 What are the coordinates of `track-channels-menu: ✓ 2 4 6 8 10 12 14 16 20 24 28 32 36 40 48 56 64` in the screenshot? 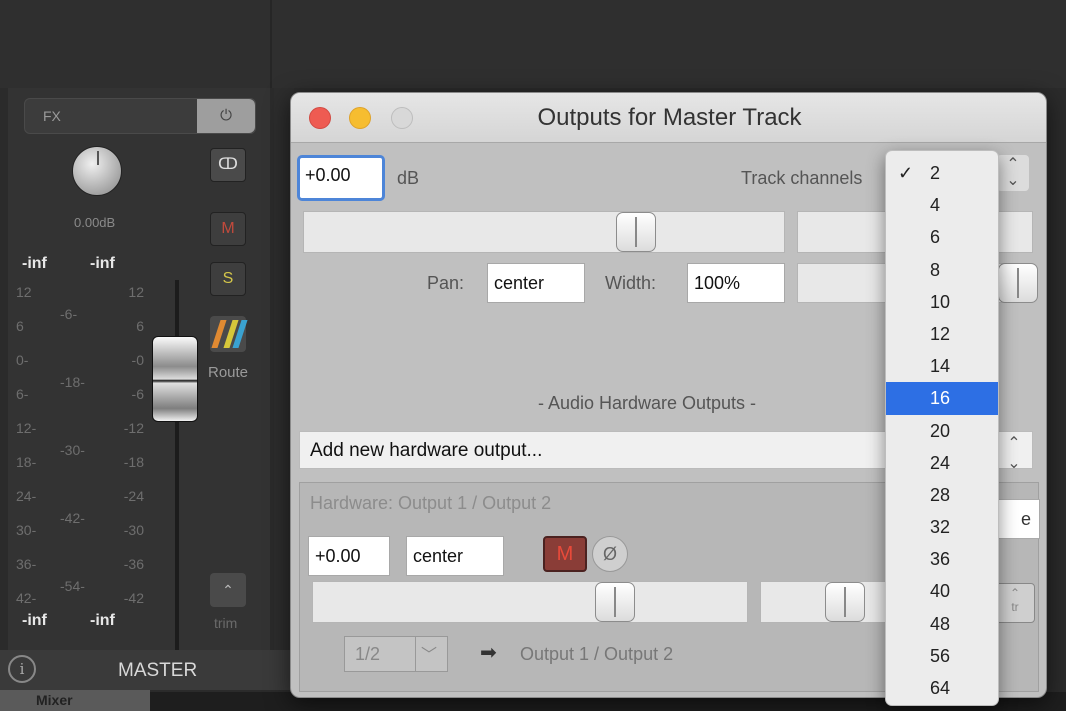 It's located at (942, 428).